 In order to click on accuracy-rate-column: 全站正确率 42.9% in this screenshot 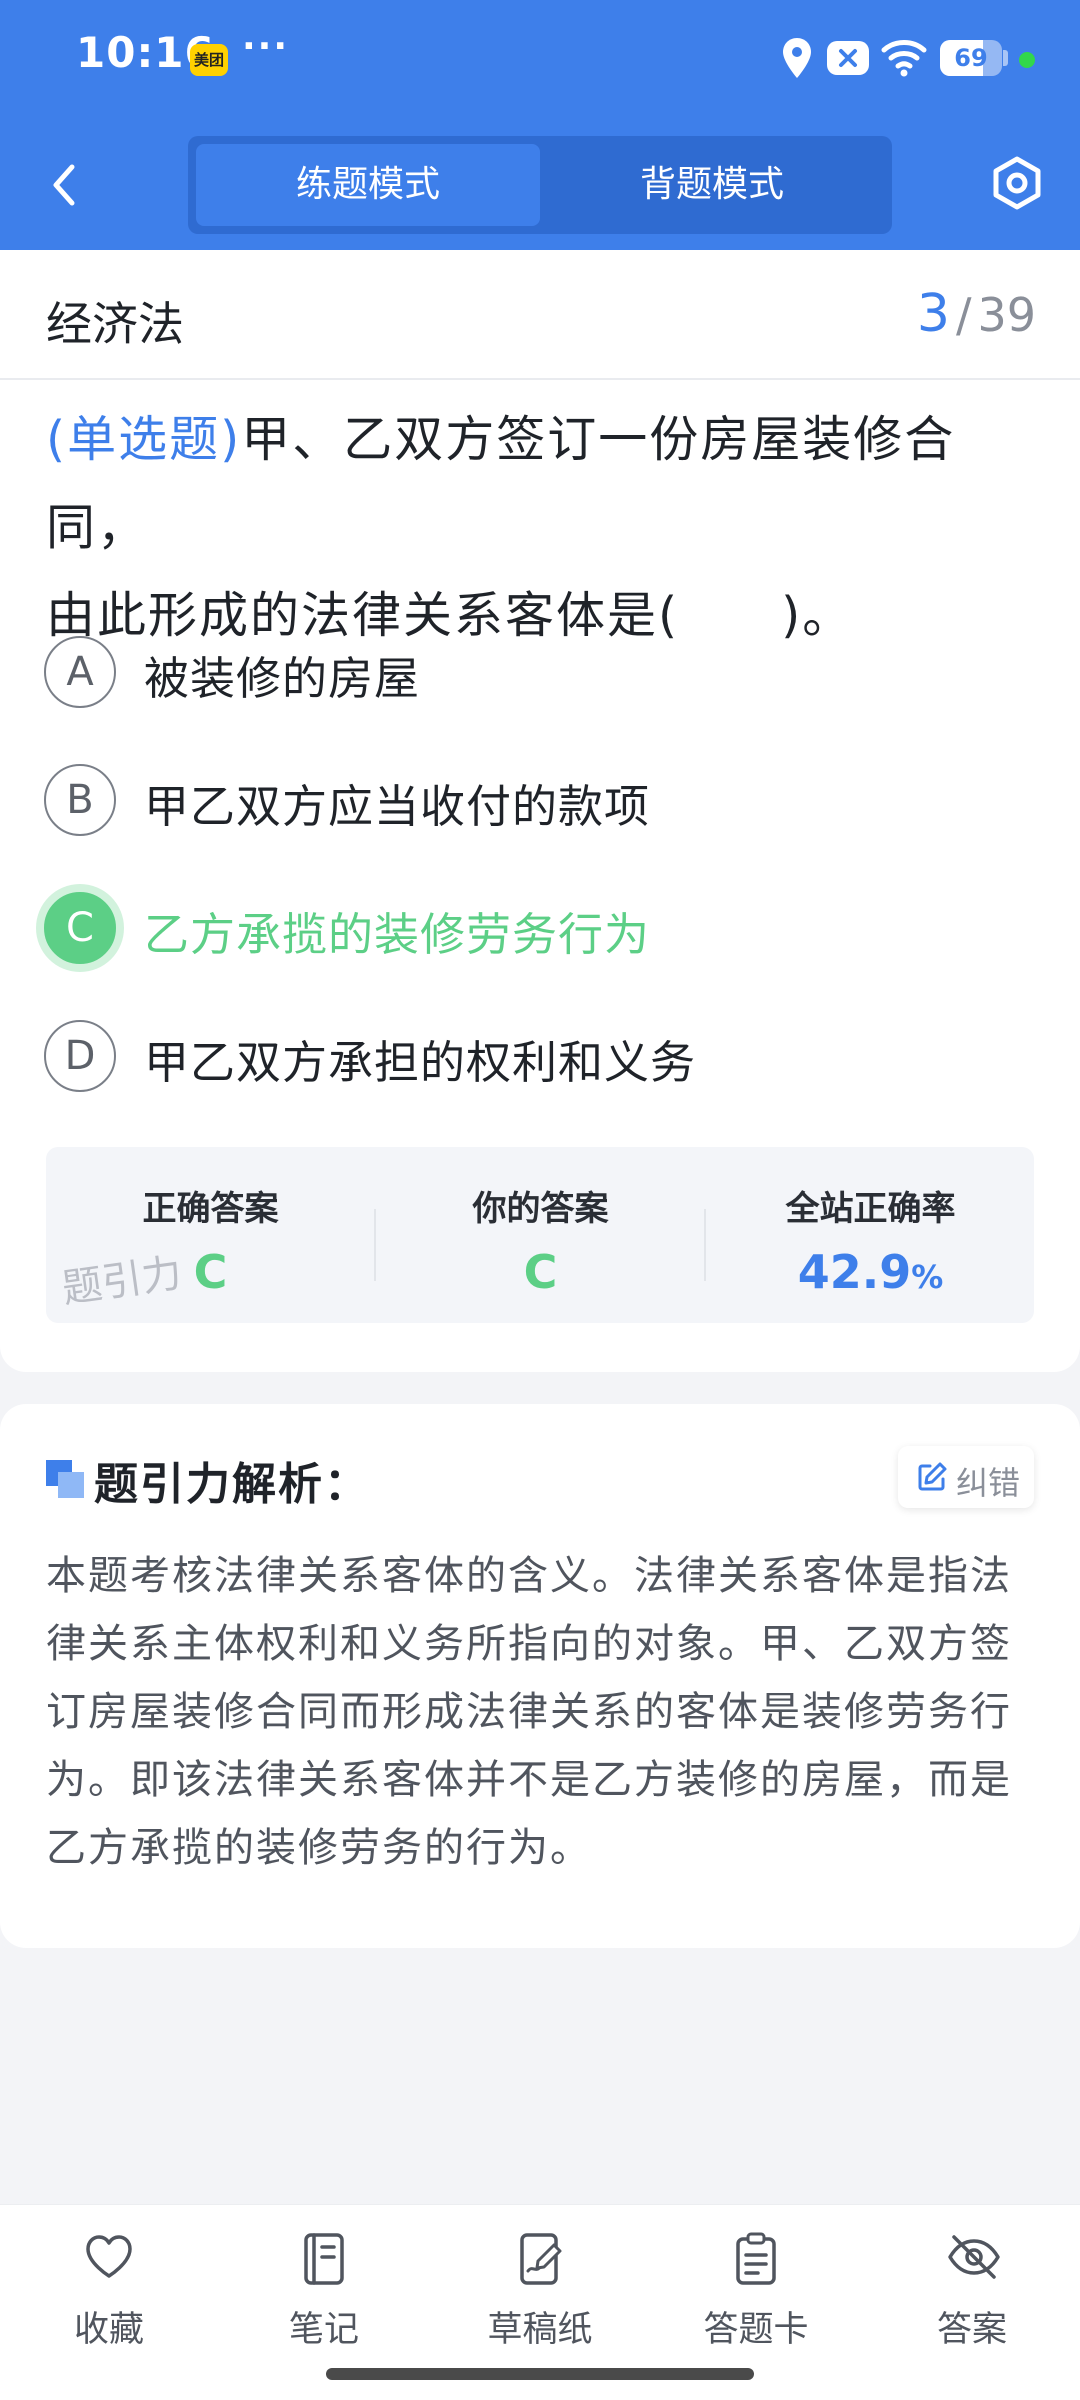, I will do `click(870, 1235)`.